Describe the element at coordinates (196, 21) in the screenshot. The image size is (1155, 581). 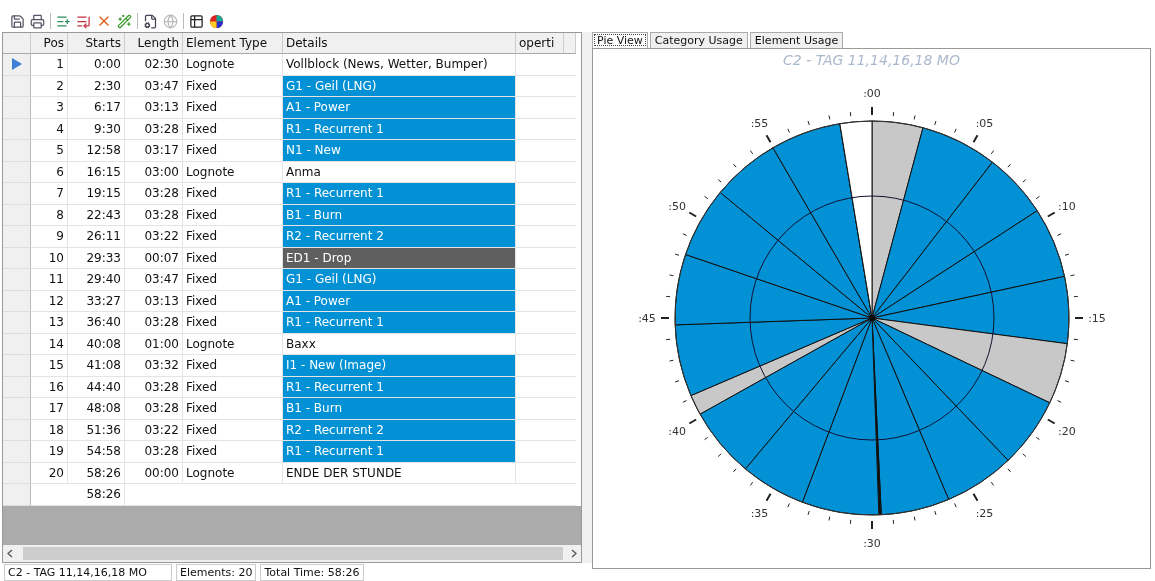
I see `table-view-icon` at that location.